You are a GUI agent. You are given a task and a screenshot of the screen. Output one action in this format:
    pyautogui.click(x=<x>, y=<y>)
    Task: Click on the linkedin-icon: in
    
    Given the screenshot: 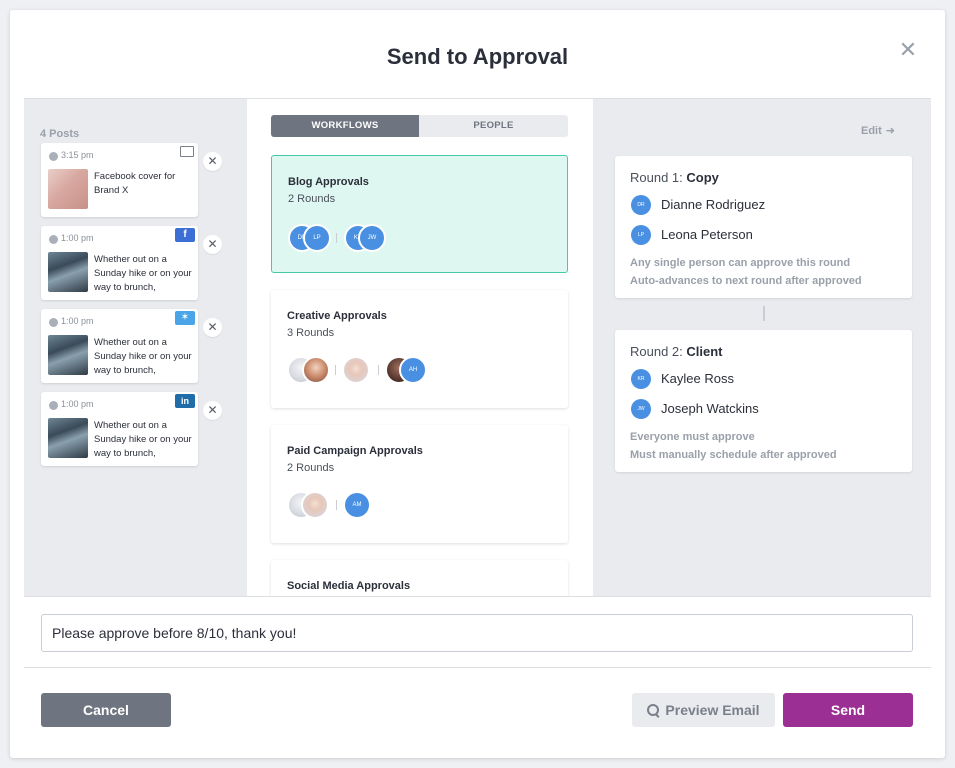 What is the action you would take?
    pyautogui.click(x=185, y=401)
    